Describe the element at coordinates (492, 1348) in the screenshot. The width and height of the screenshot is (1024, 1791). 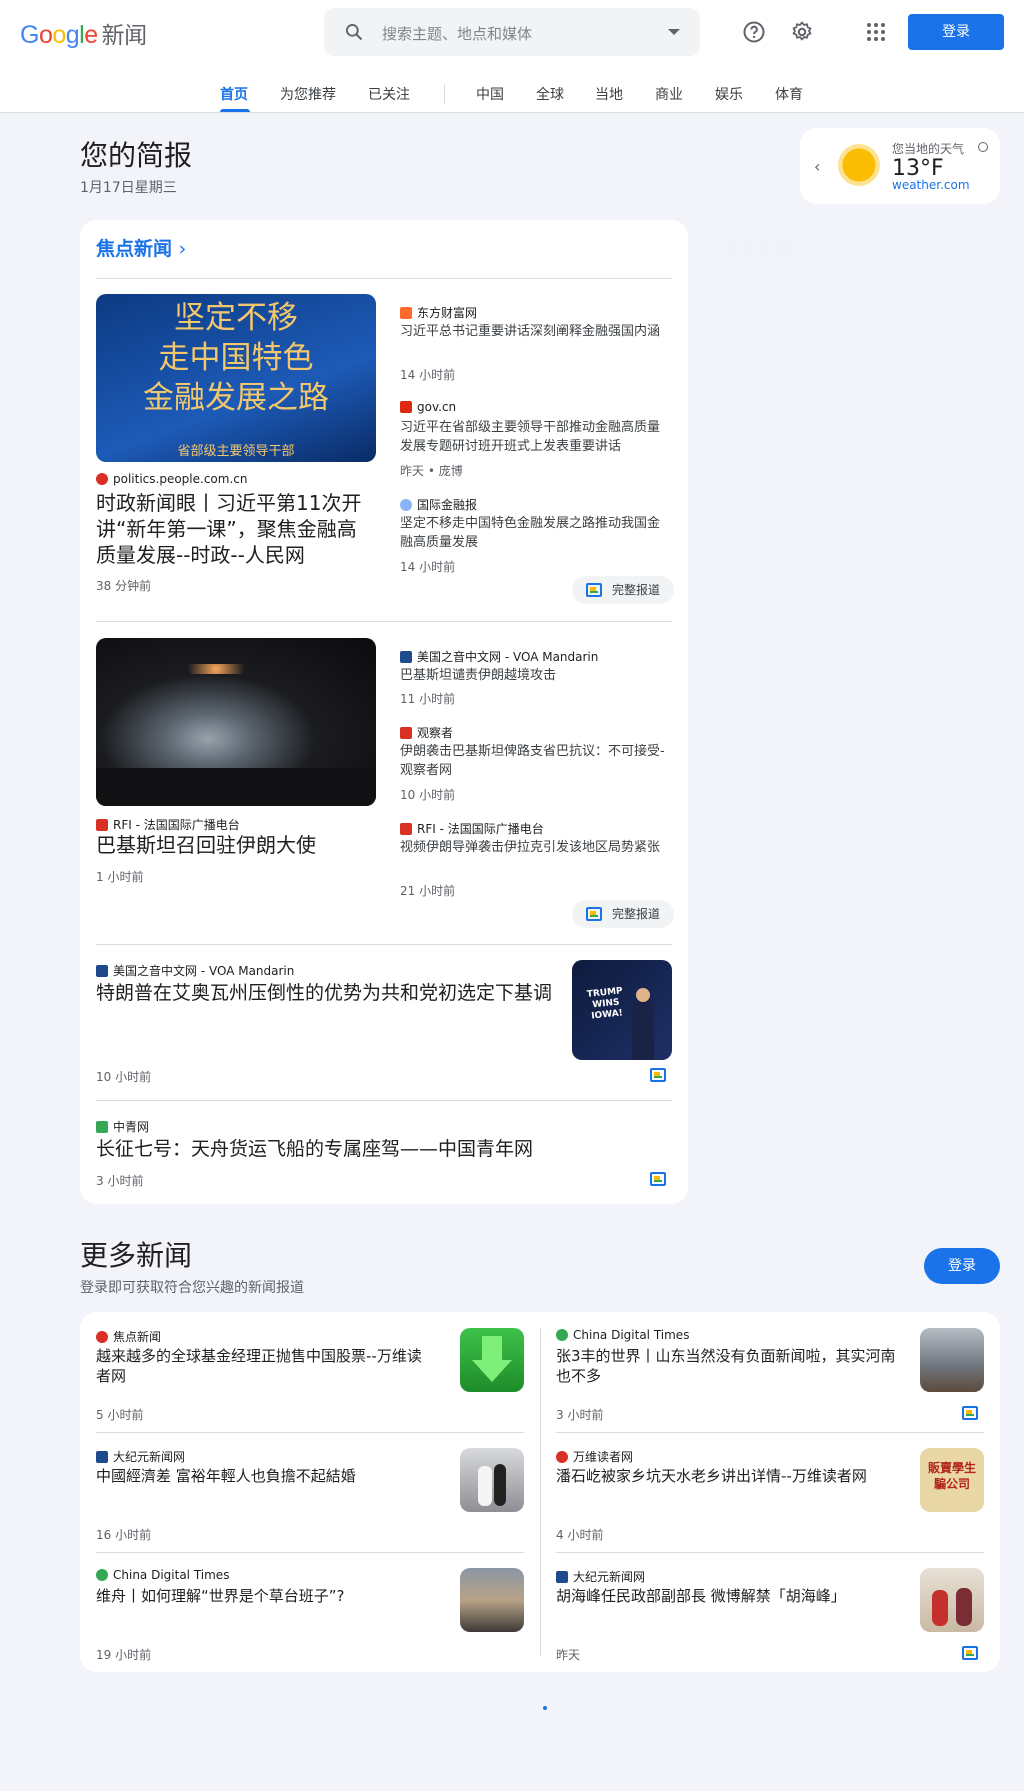
I see `arrow-stem` at that location.